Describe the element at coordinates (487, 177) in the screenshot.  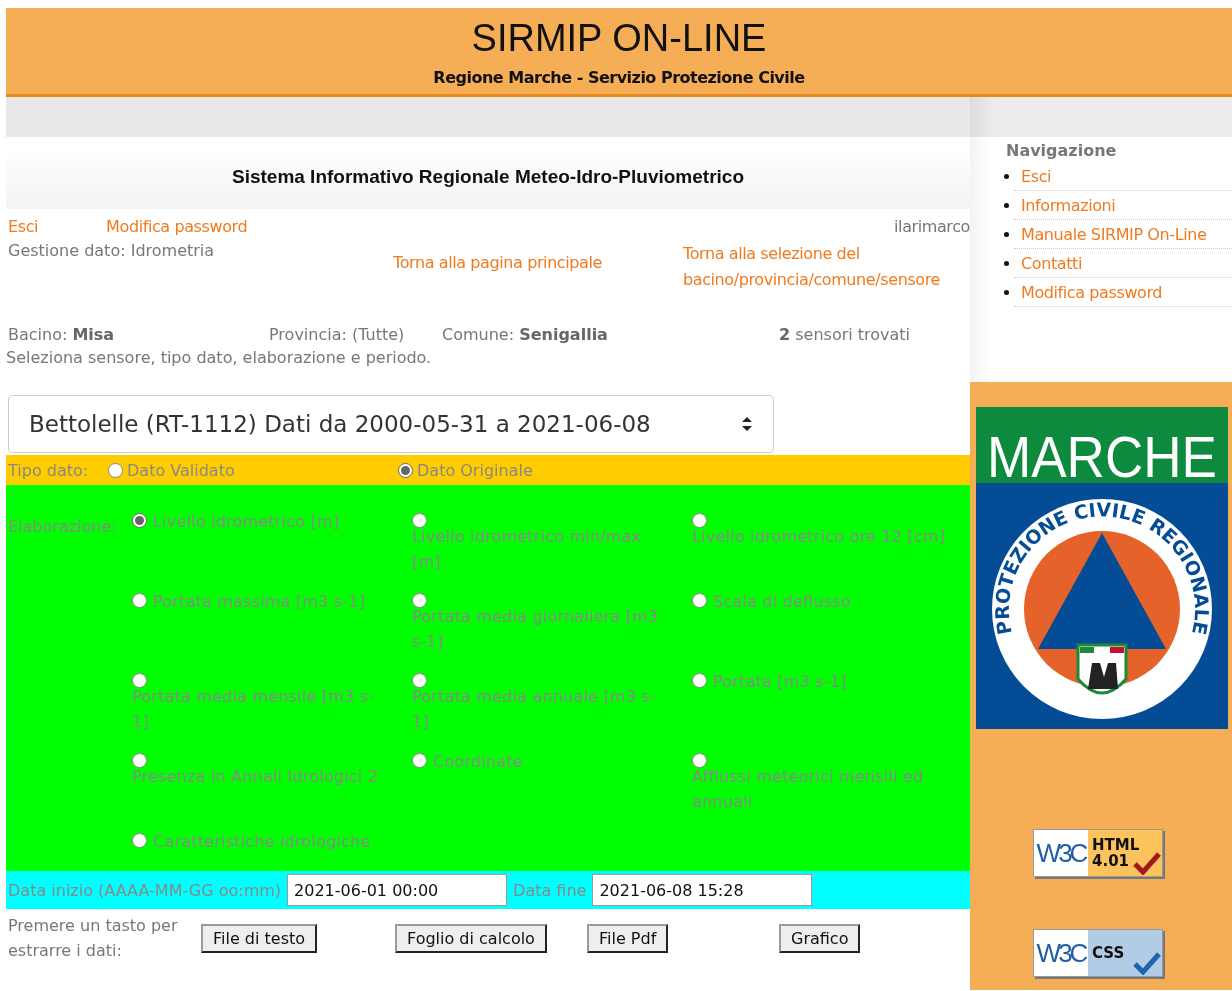
I see `system-title: Sistema Informativo Regionale Meteo-Idro-Pluviometrico` at that location.